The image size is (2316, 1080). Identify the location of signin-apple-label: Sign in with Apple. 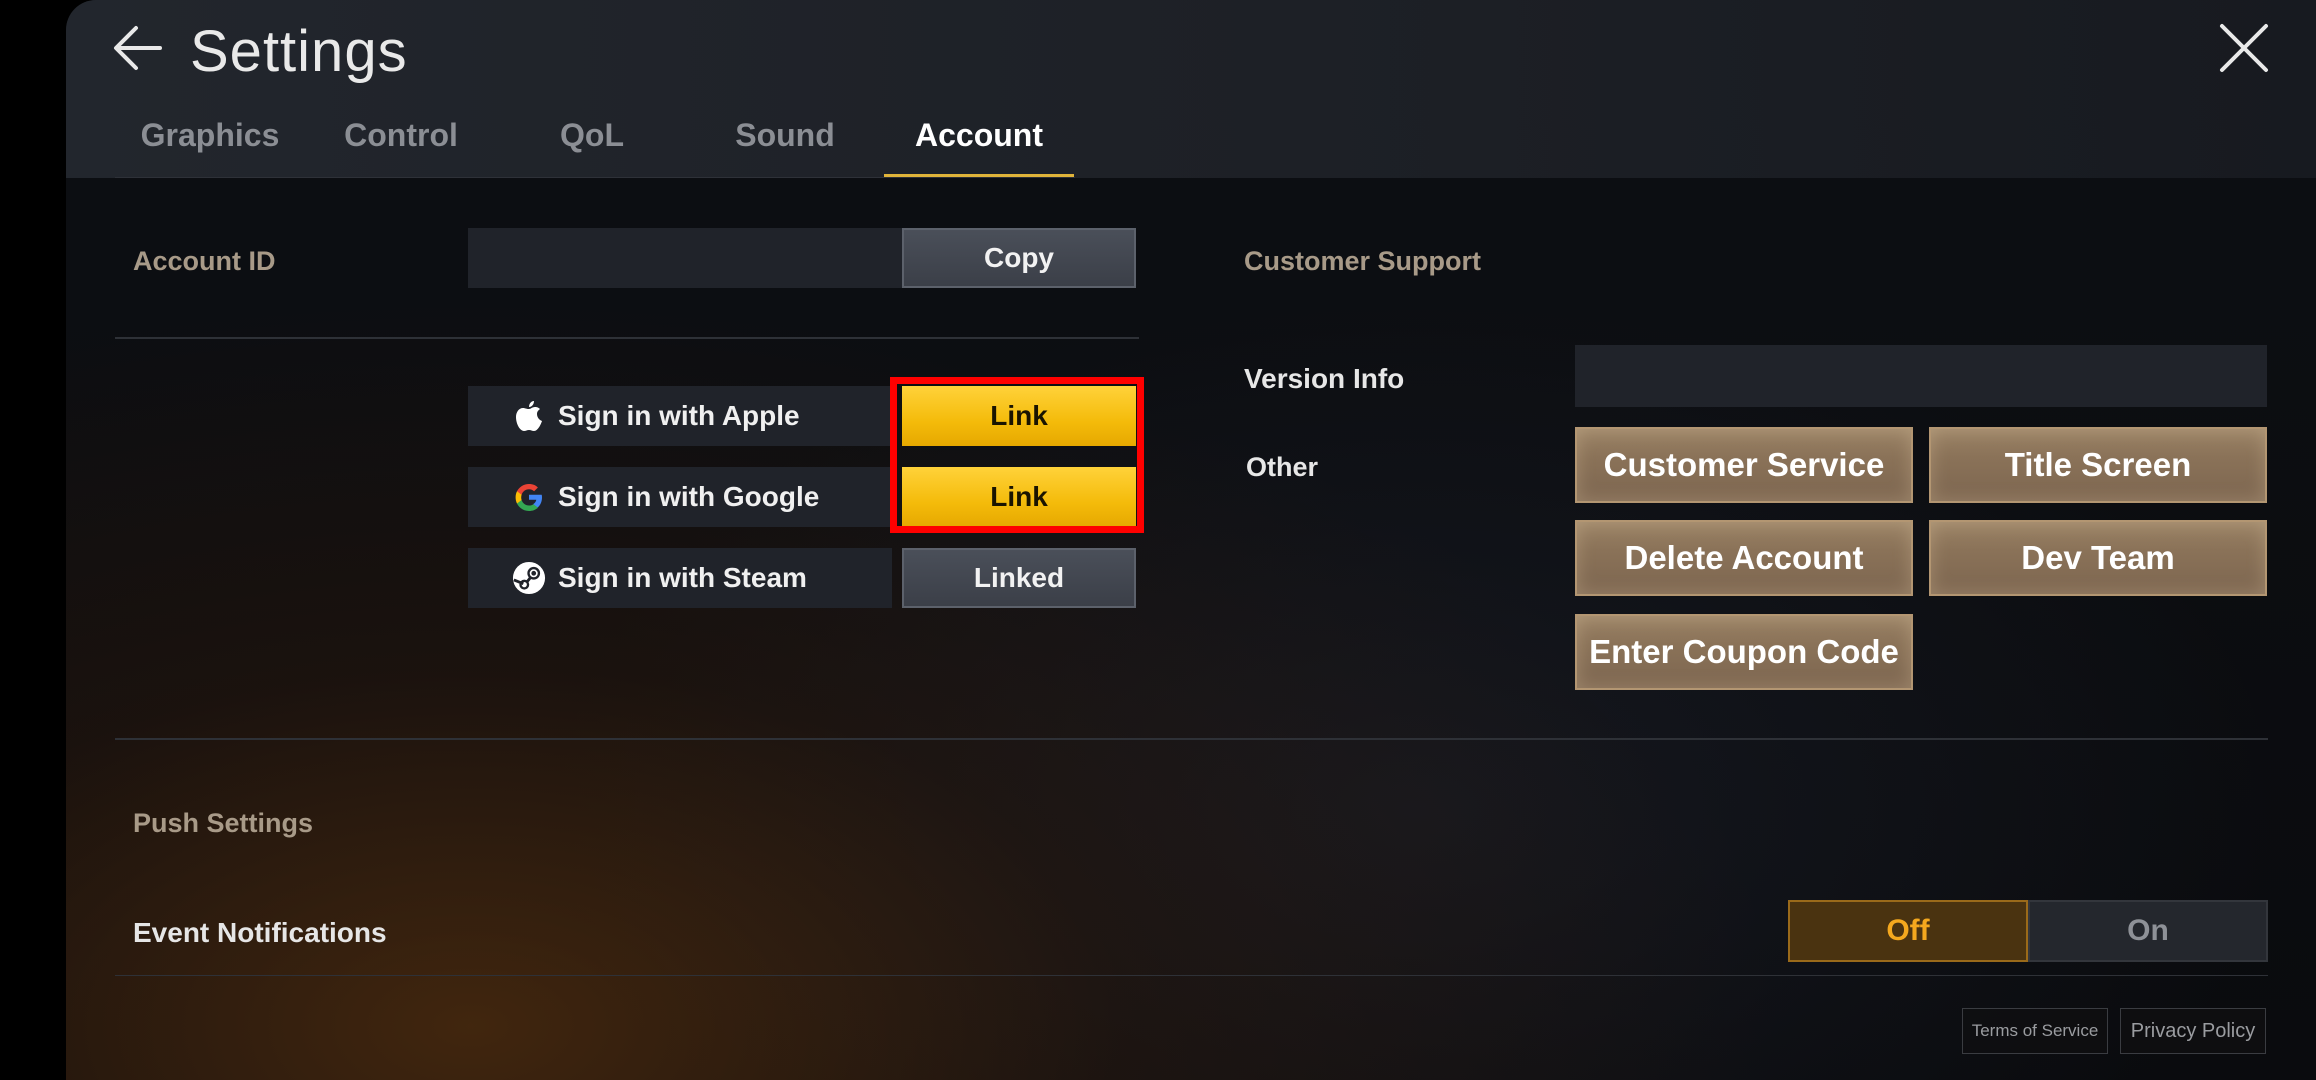
(679, 415).